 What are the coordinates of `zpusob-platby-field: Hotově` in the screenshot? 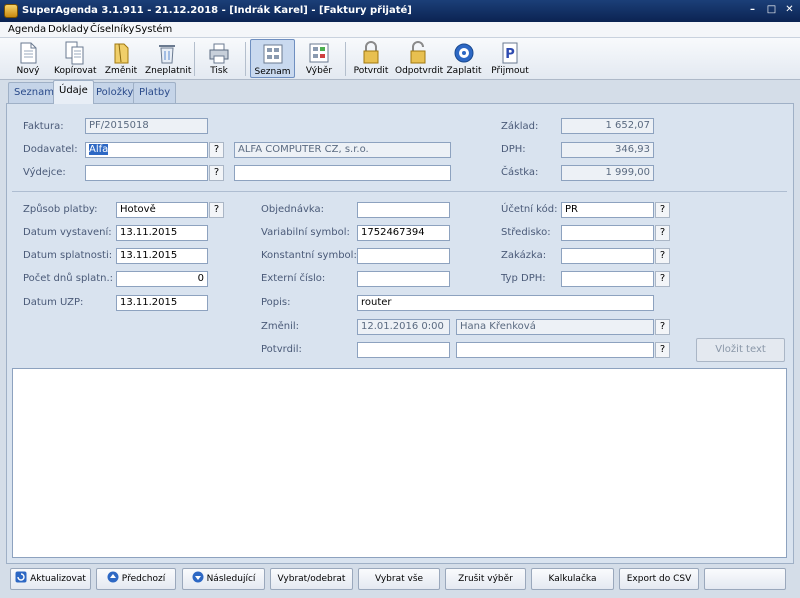 It's located at (162, 210).